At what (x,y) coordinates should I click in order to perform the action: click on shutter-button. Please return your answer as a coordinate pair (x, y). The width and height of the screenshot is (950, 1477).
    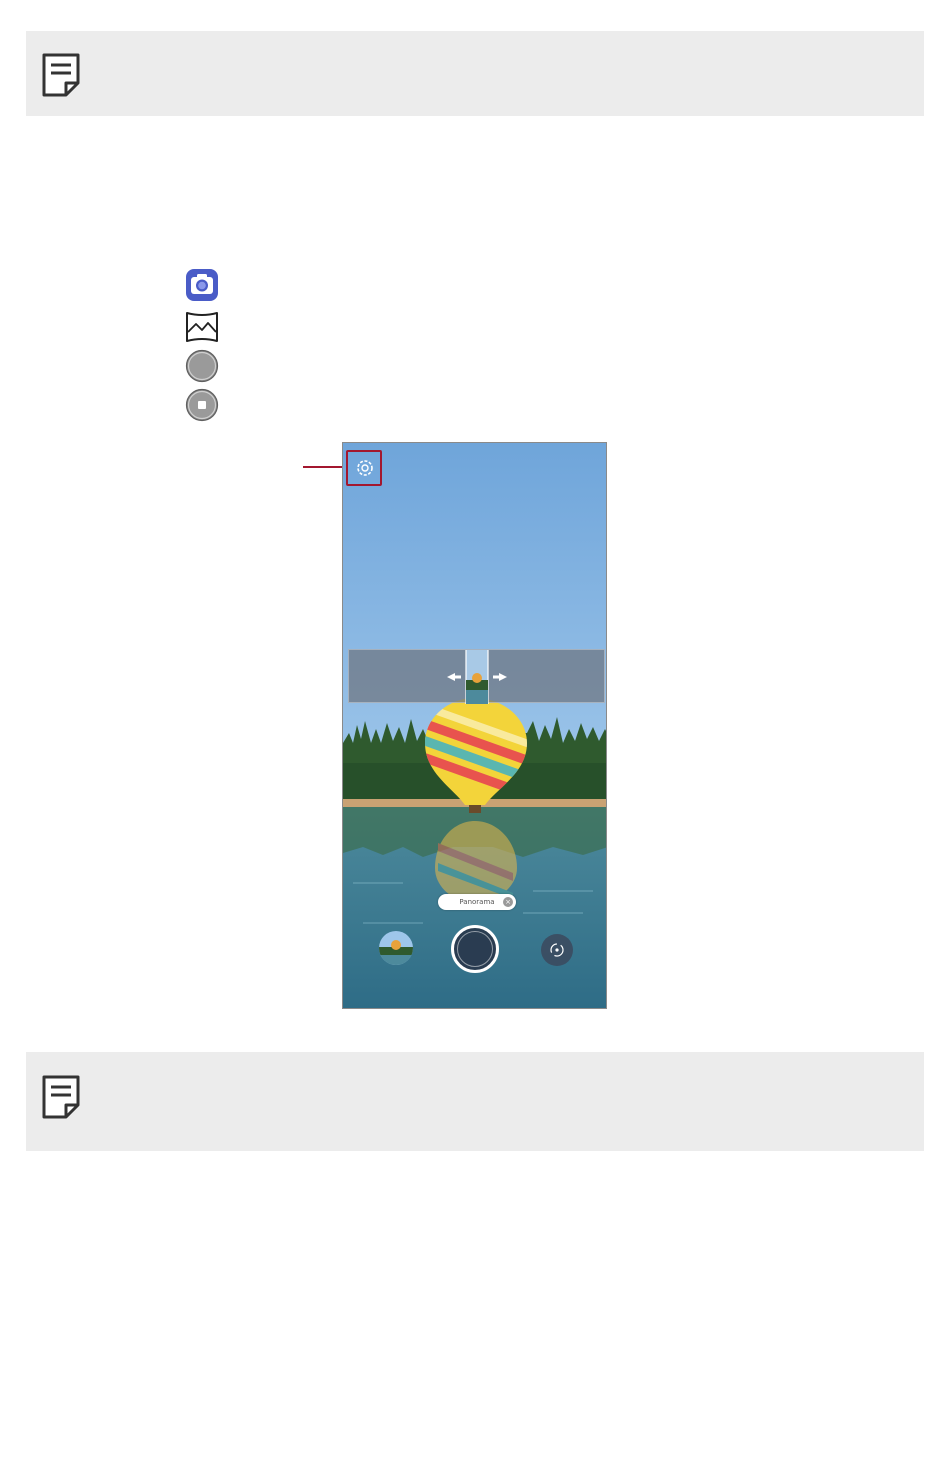
    Looking at the image, I should click on (475, 949).